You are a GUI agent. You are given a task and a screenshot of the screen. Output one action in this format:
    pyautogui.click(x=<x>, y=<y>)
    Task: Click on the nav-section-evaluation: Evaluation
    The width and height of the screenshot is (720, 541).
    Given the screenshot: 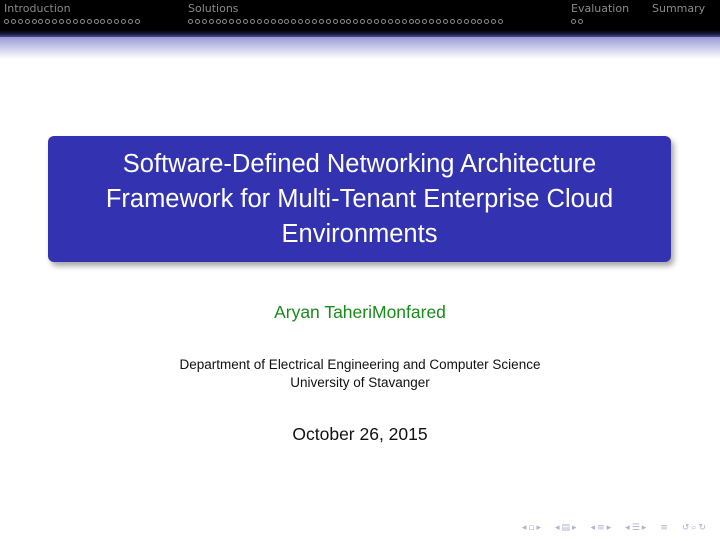 What is the action you would take?
    pyautogui.click(x=600, y=13)
    